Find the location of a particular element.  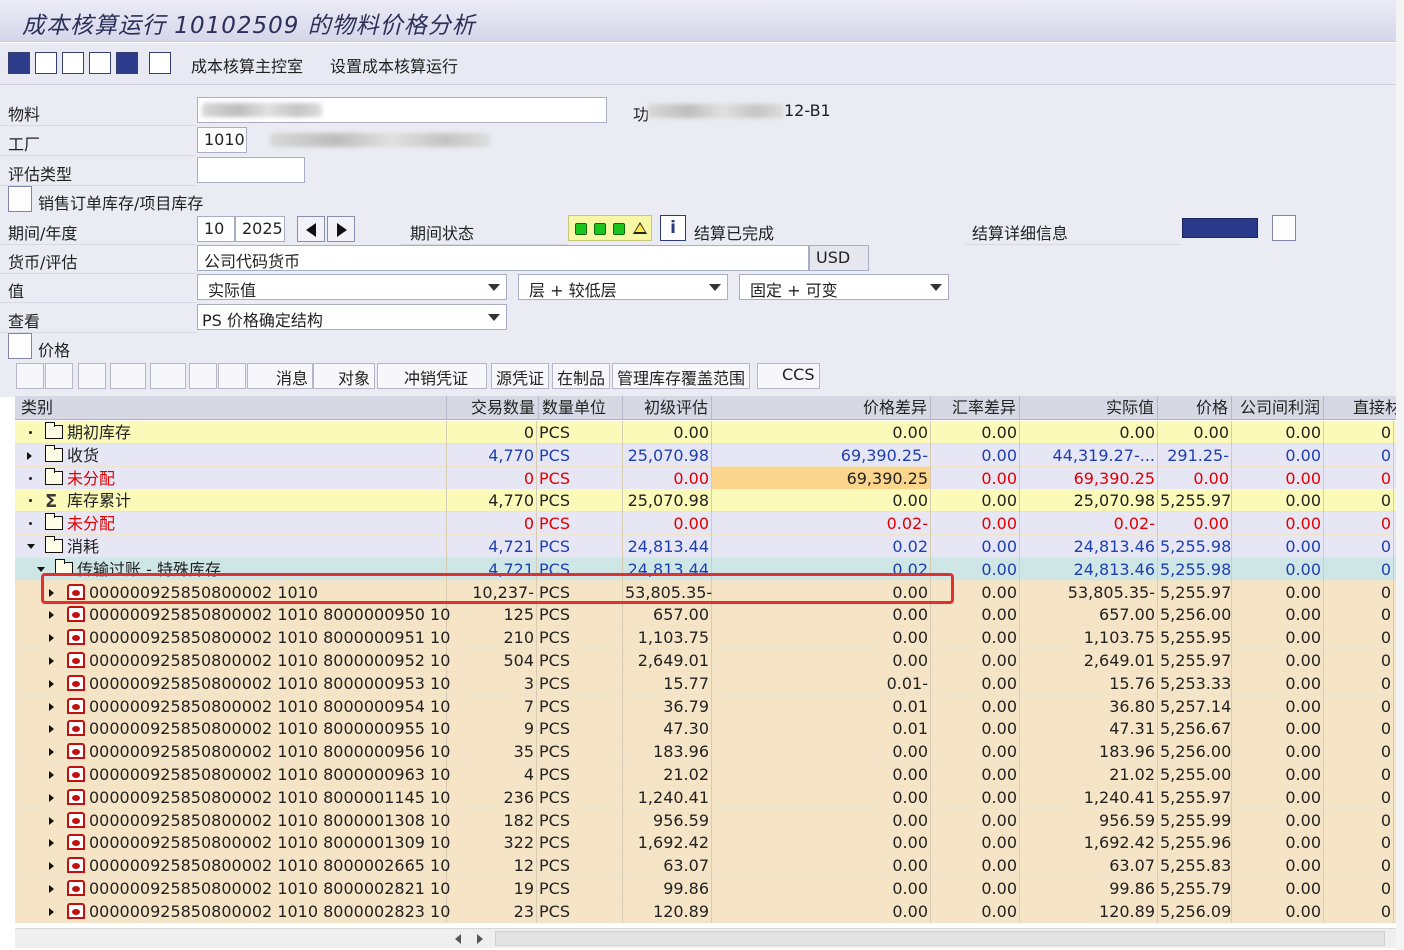

col-category: 类别 is located at coordinates (231, 408).